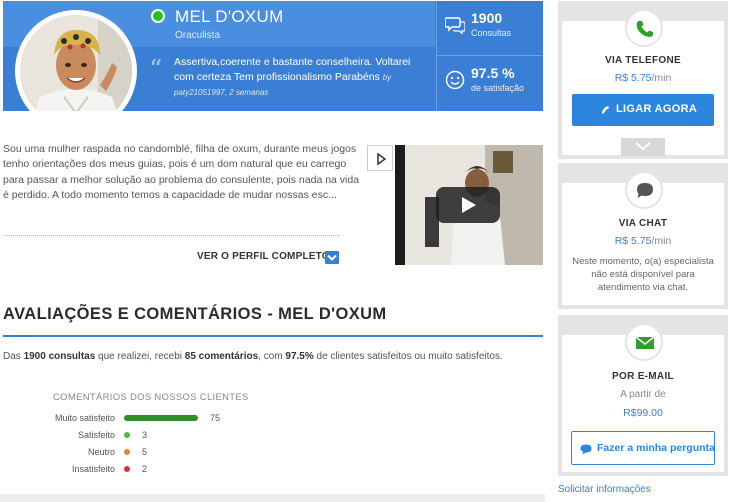  Describe the element at coordinates (643, 223) in the screenshot. I see `chat-card-title: VIA CHAT` at that location.